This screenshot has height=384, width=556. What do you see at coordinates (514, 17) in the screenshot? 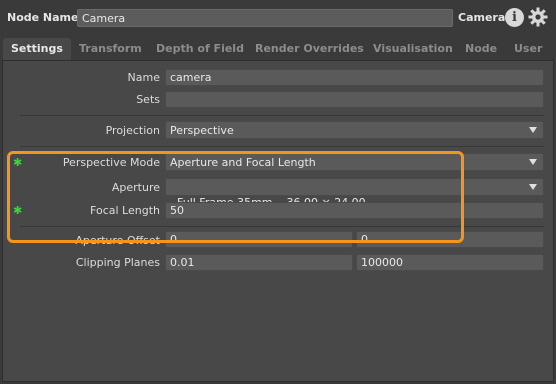
I see `info-icon: i` at bounding box center [514, 17].